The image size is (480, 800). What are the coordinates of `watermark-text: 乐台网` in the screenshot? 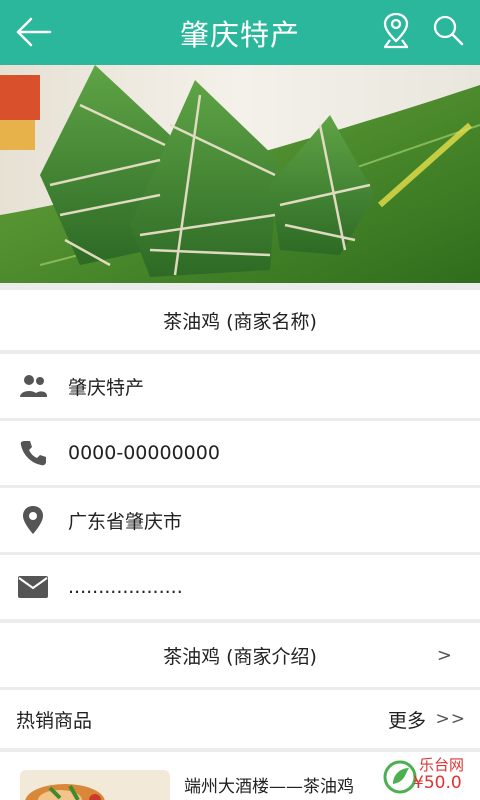 It's located at (442, 765).